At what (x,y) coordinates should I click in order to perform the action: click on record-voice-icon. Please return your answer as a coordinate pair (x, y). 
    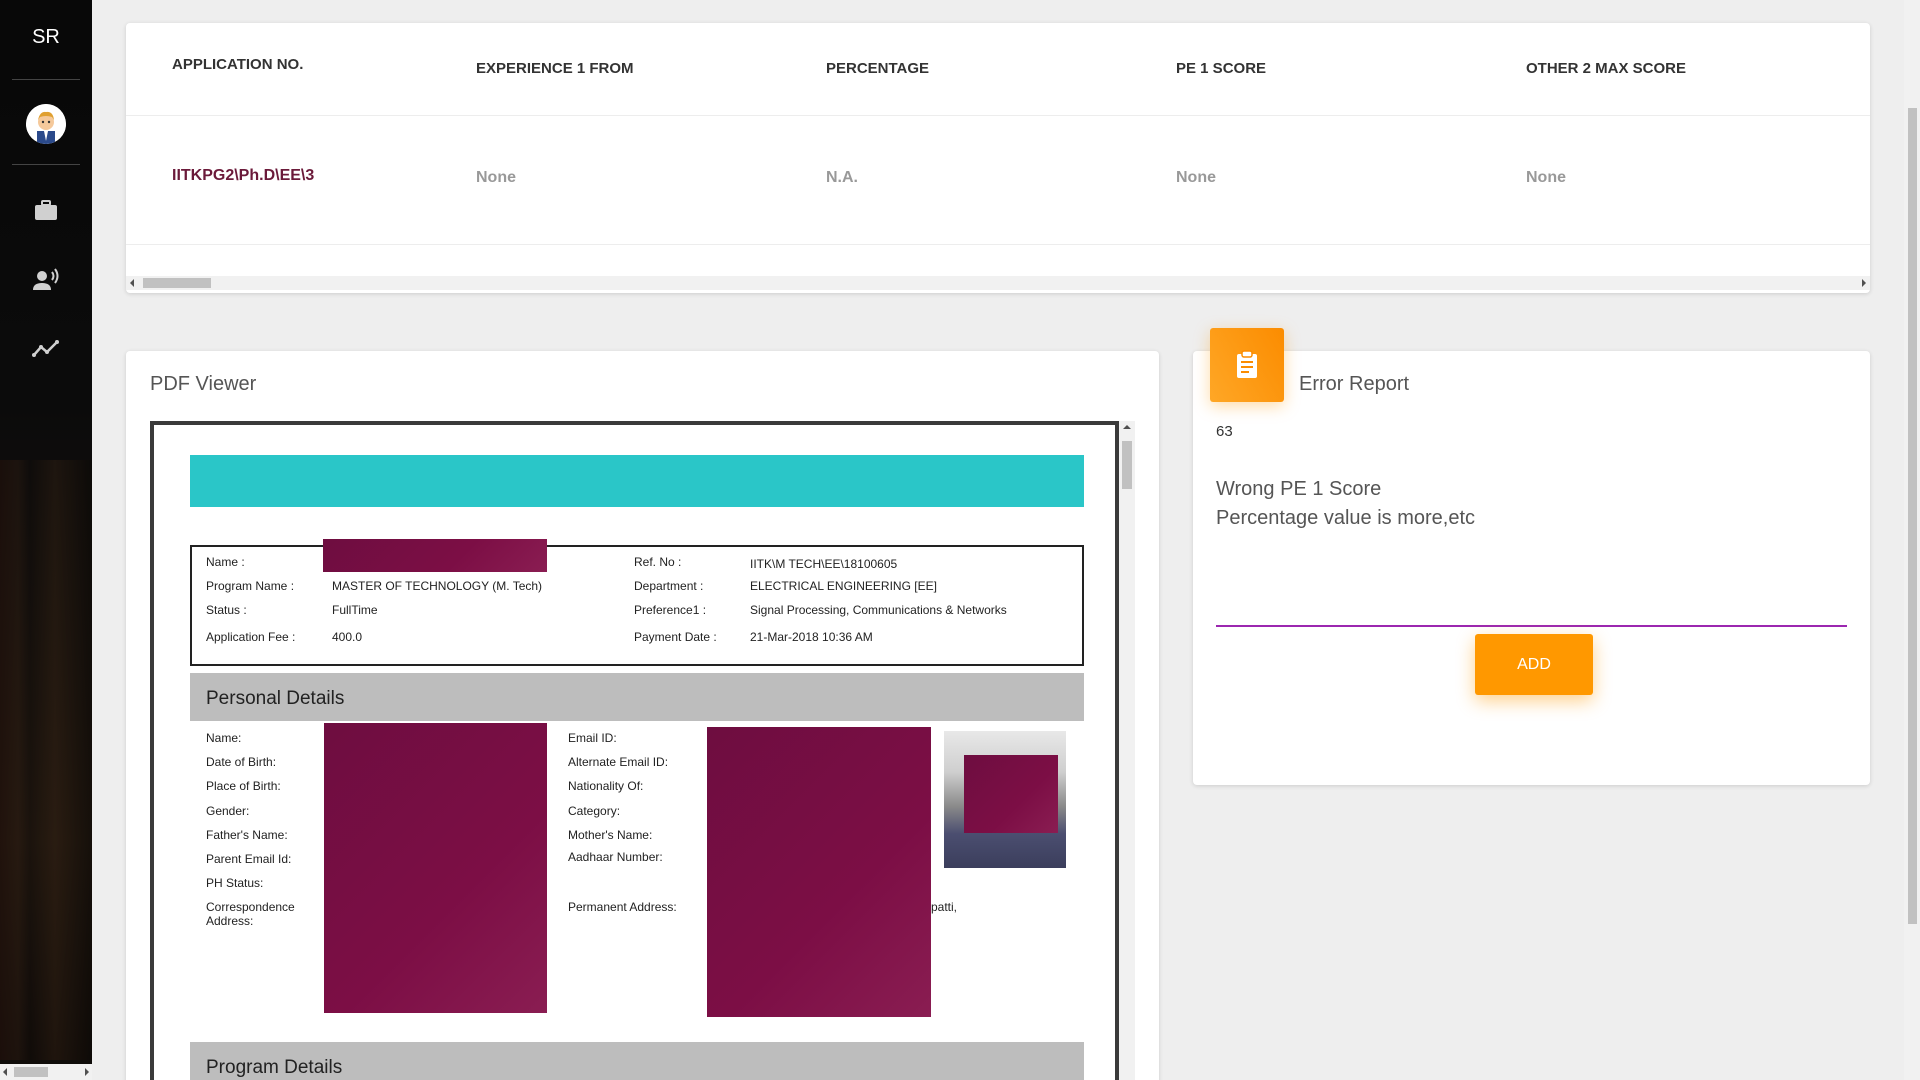
    Looking at the image, I should click on (46, 280).